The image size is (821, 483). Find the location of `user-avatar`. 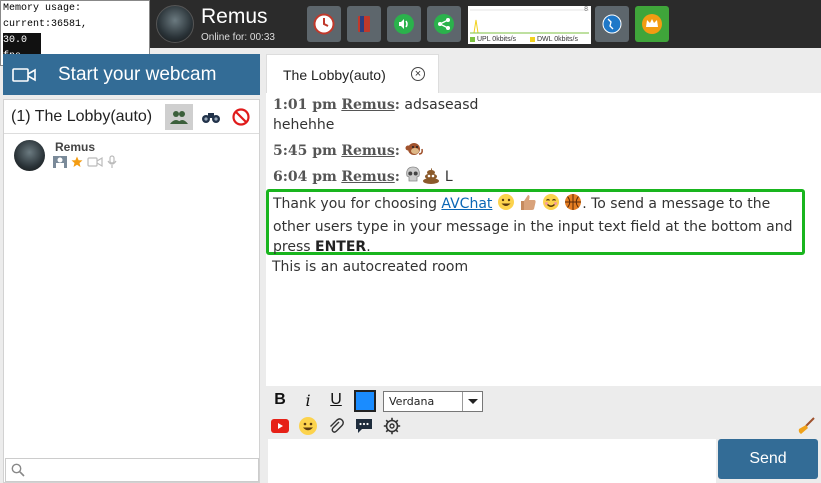

user-avatar is located at coordinates (175, 24).